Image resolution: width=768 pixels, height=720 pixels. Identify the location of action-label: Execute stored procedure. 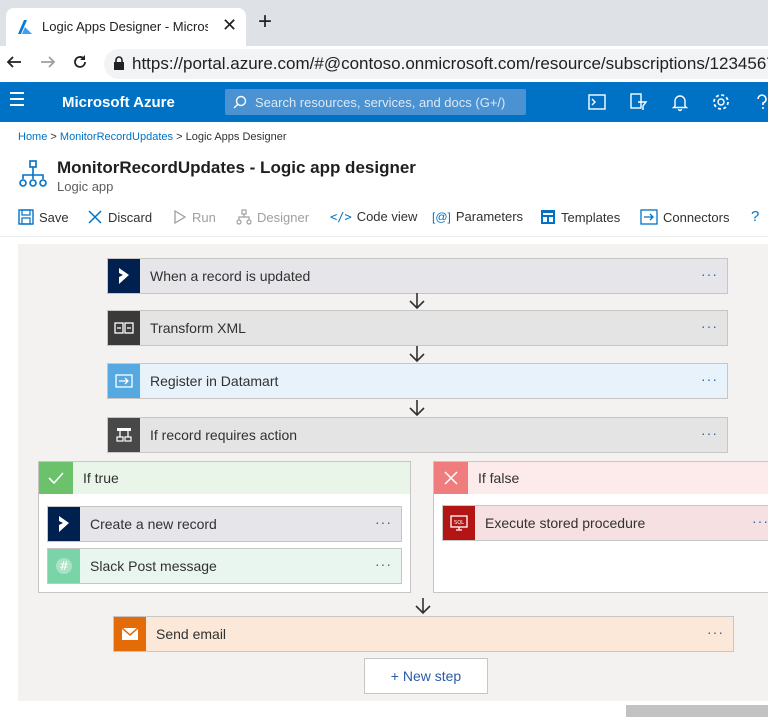
(565, 523).